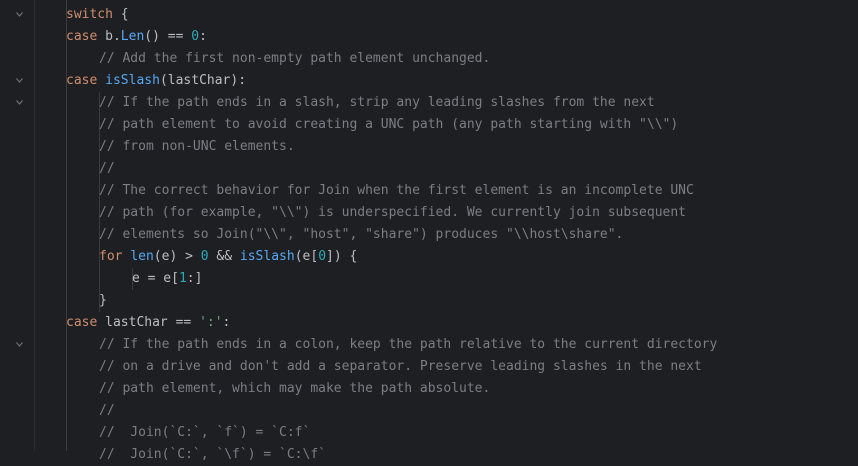 The image size is (858, 466). What do you see at coordinates (211, 322) in the screenshot?
I see `code-token: ':'` at bounding box center [211, 322].